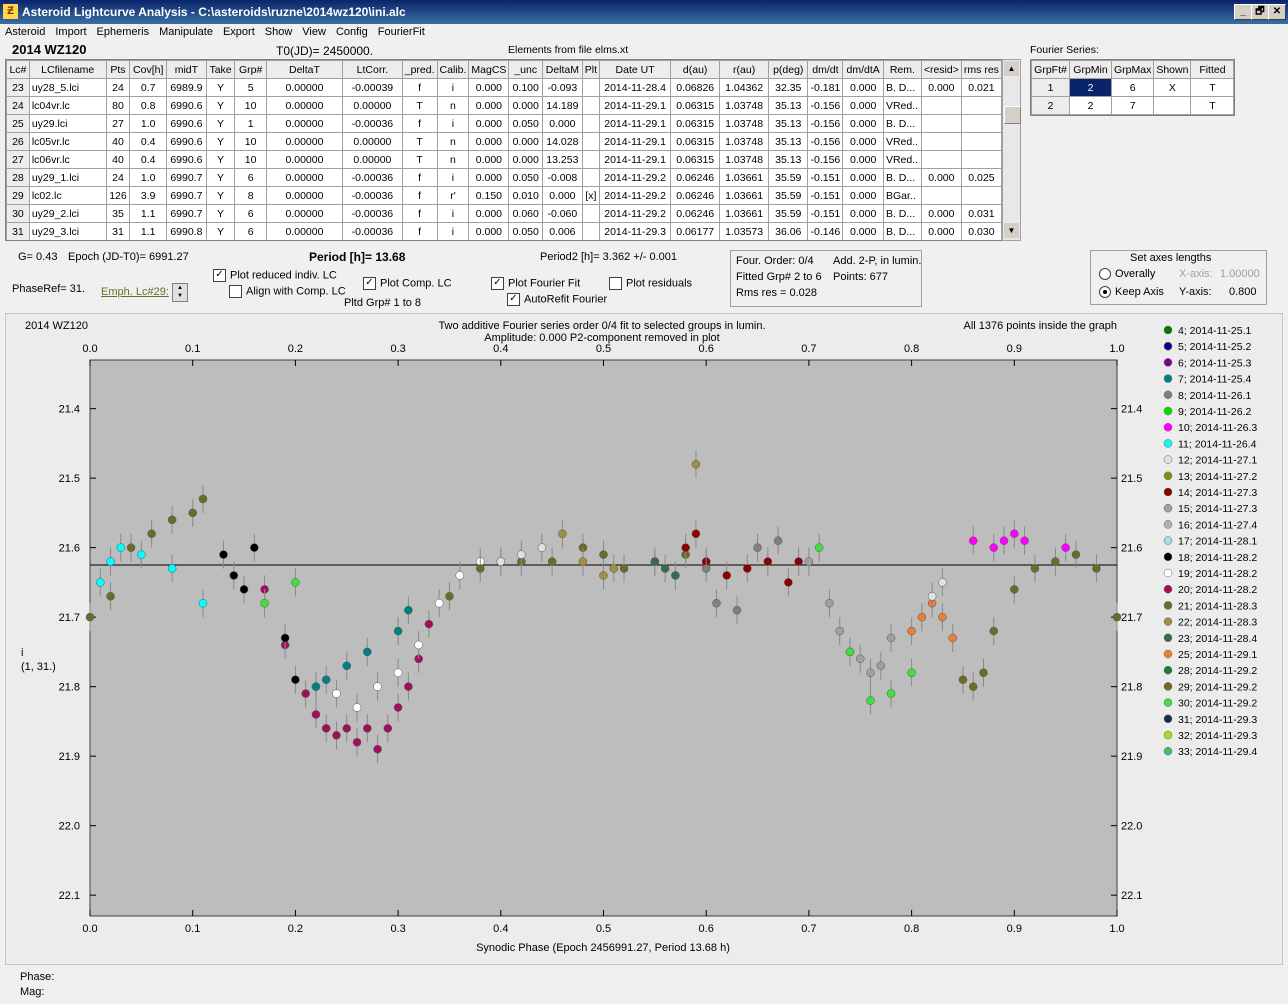  I want to click on menu-config: Config, so click(352, 31).